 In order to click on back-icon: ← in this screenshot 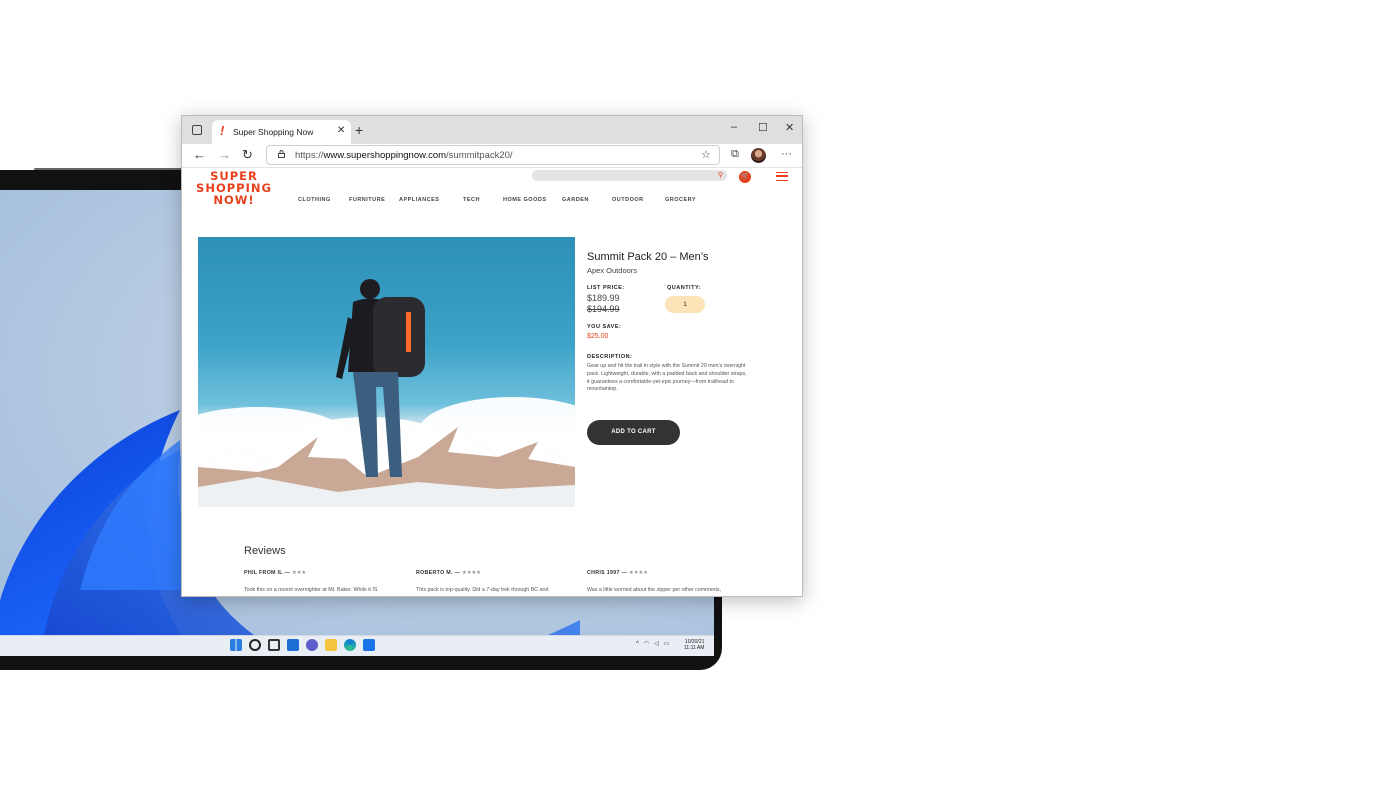, I will do `click(199, 154)`.